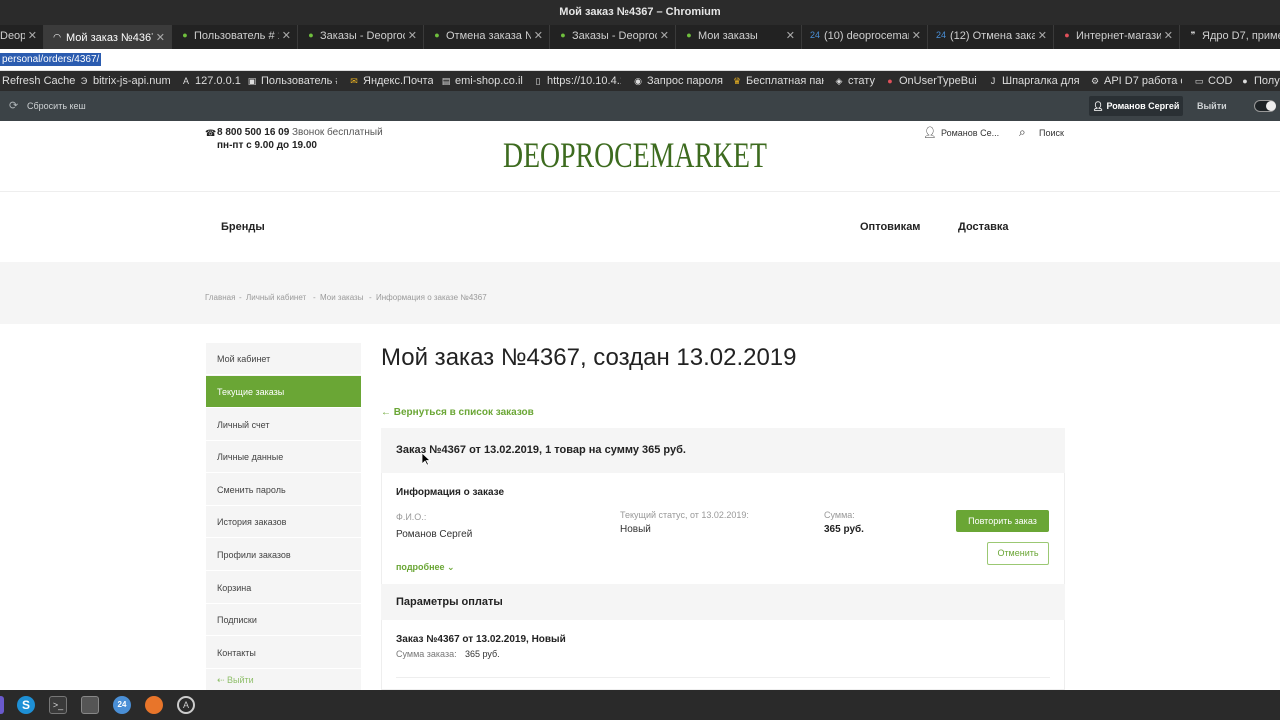 This screenshot has width=1280, height=720. What do you see at coordinates (13, 105) in the screenshot?
I see `refresh-icon: ⟳` at bounding box center [13, 105].